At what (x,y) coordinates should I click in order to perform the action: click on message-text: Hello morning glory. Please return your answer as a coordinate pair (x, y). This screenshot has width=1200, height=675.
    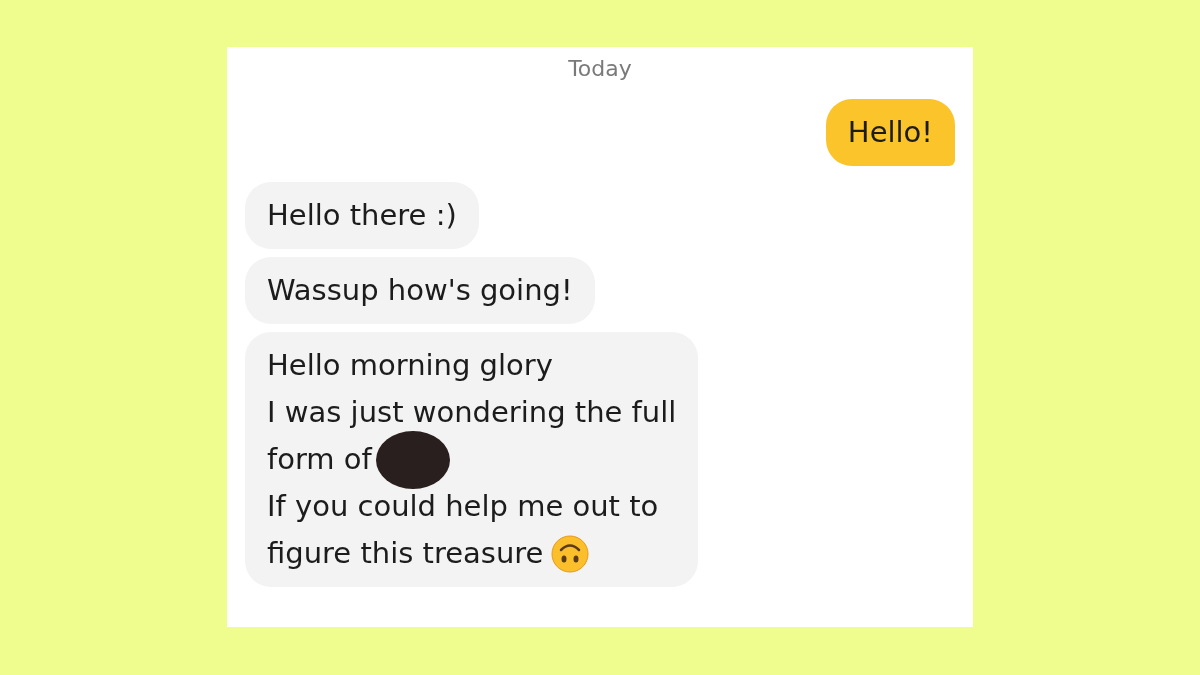
    Looking at the image, I should click on (410, 365).